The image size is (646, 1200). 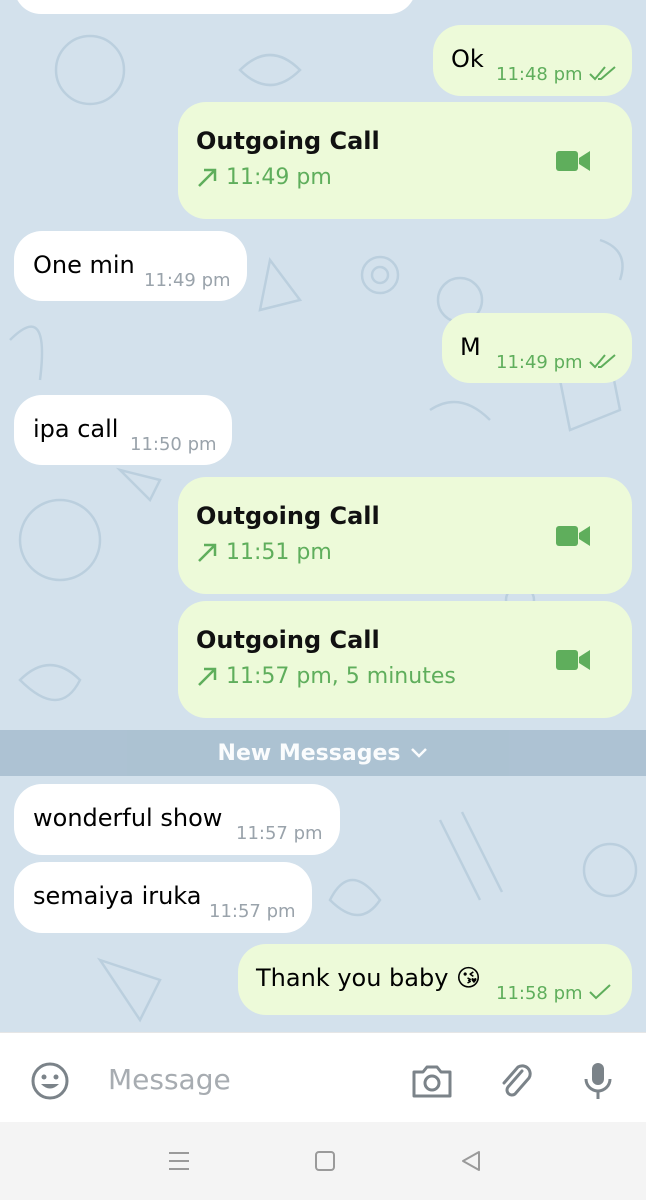 I want to click on message-outgoing-thank-you: Thank you baby 😘 11:58 pm, so click(x=435, y=979).